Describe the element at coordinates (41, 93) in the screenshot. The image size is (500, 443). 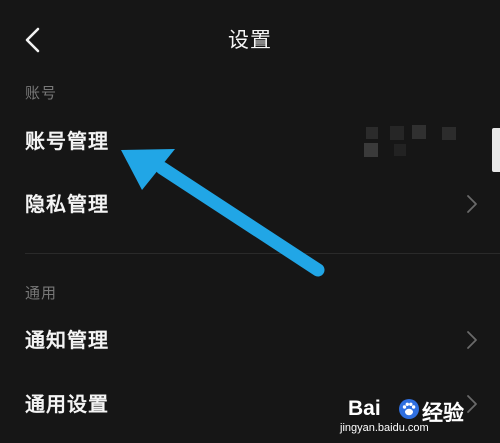
I see `section-label-account: 账号` at that location.